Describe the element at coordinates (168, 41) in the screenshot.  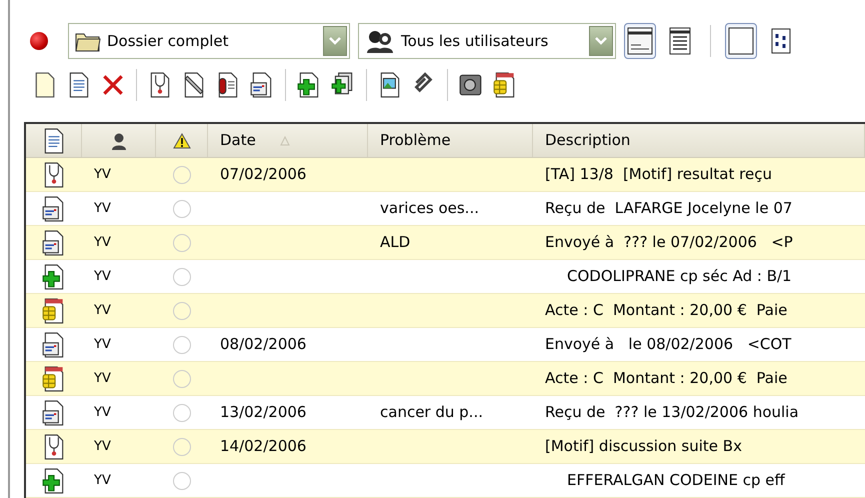
I see `dropdown-value: Dossier complet` at that location.